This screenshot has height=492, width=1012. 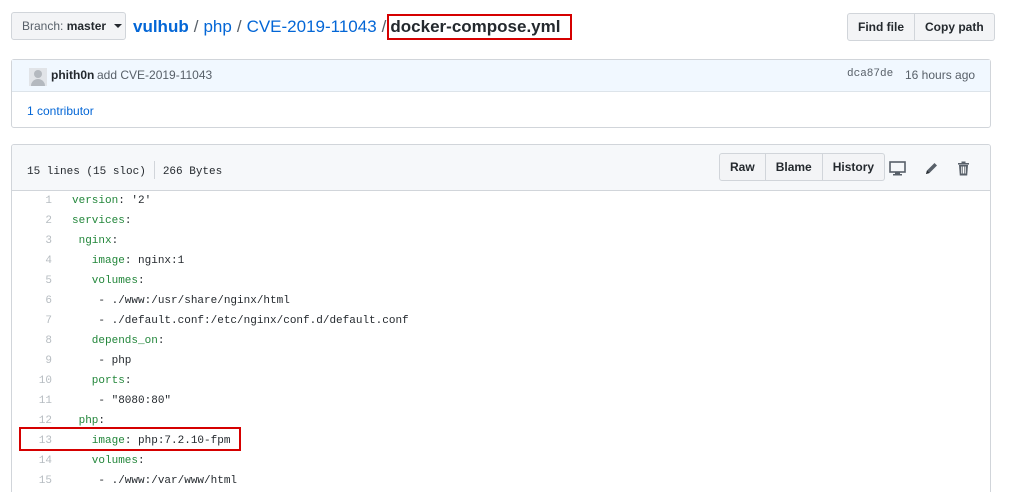 I want to click on line-content: - ./www:/usr/share/nginx/html, so click(x=181, y=301).